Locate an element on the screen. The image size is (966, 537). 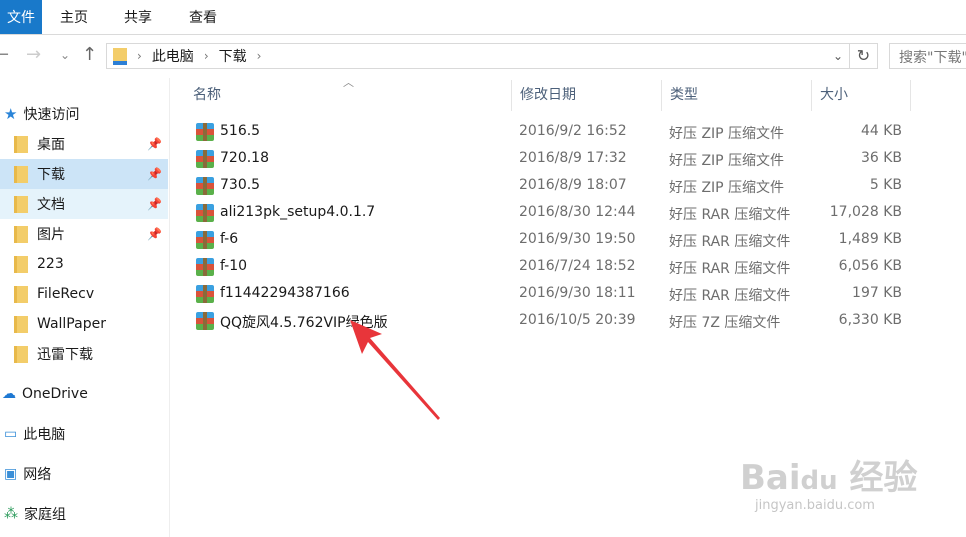
file-row: 730.5 2016/8/9 18:07 好压 ZIP 压缩文件 5 KB is located at coordinates (550, 186).